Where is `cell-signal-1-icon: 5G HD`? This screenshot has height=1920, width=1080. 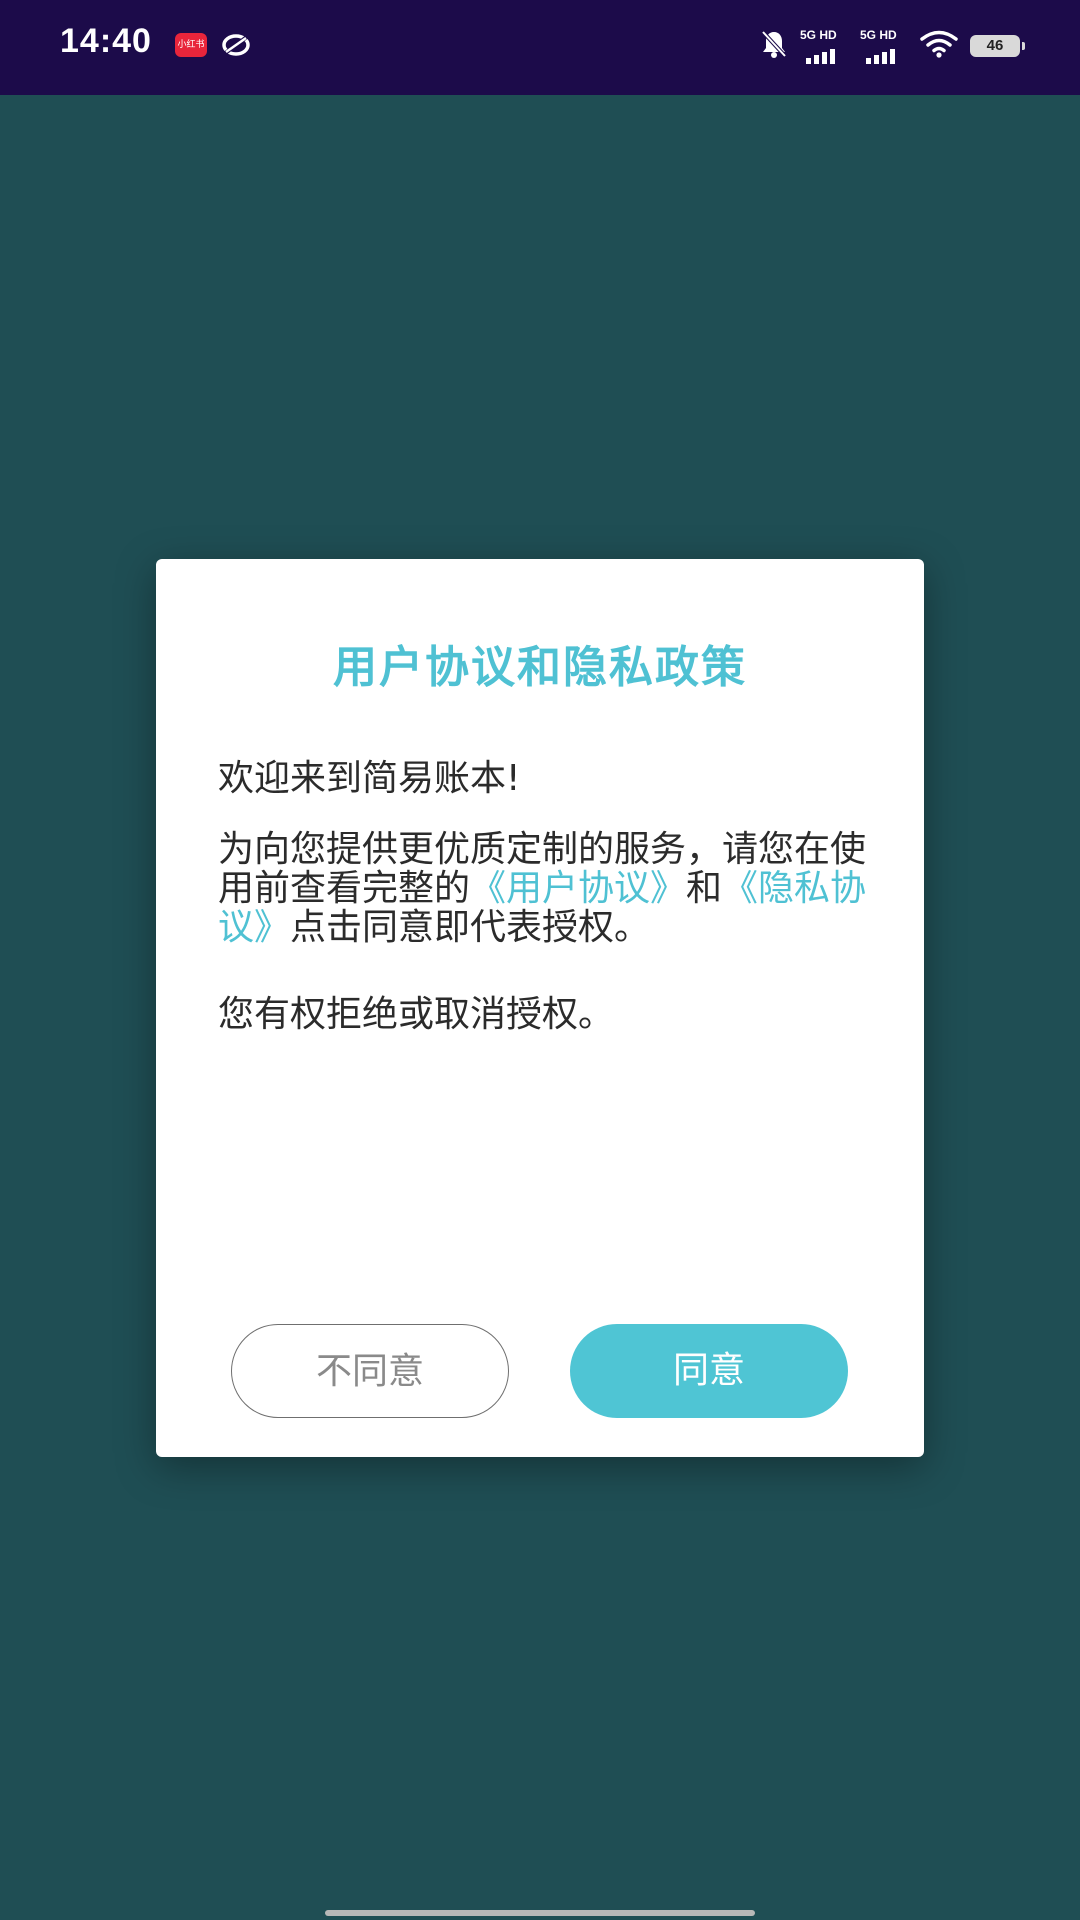 cell-signal-1-icon: 5G HD is located at coordinates (824, 46).